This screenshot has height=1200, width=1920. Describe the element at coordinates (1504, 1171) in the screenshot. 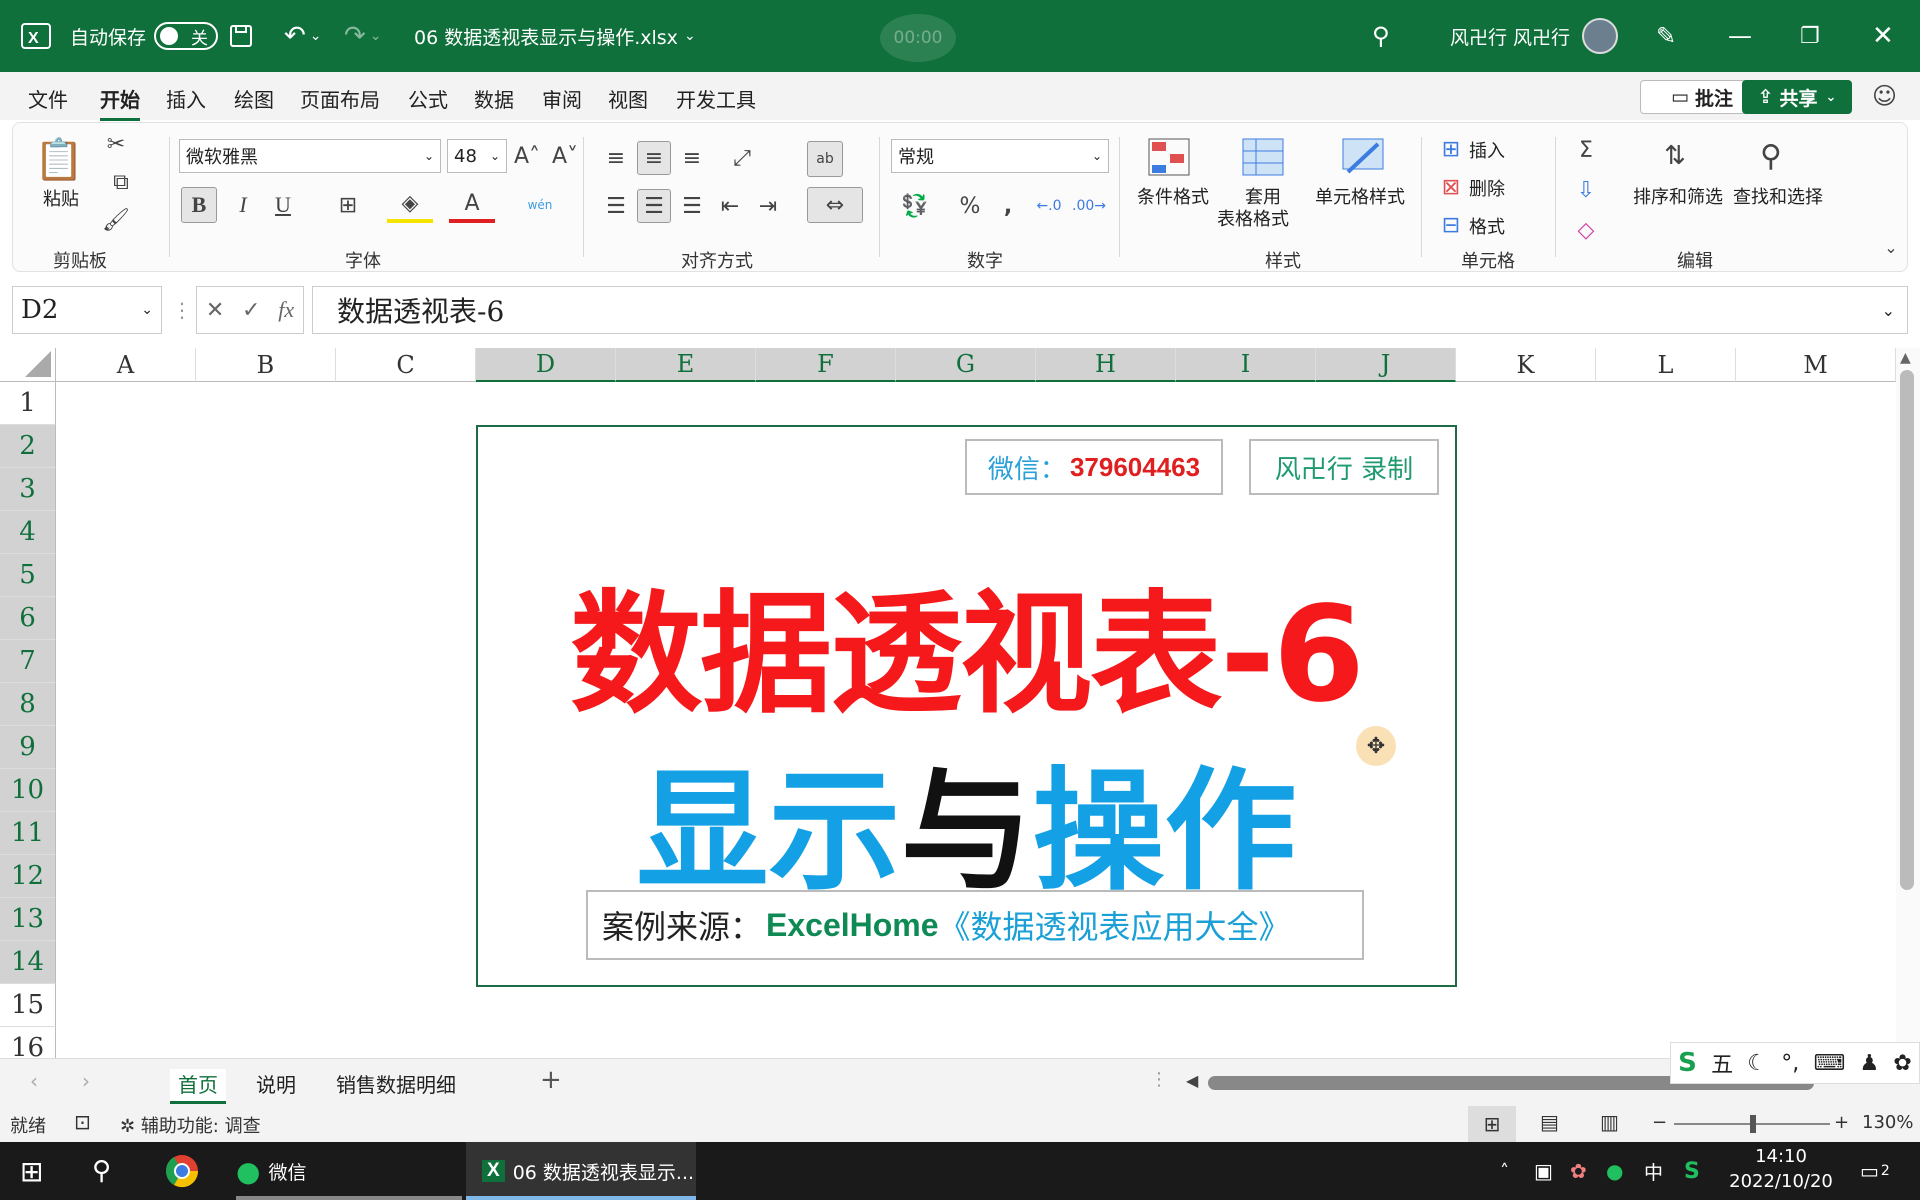

I see `tray-overflow-icon: ˄` at that location.